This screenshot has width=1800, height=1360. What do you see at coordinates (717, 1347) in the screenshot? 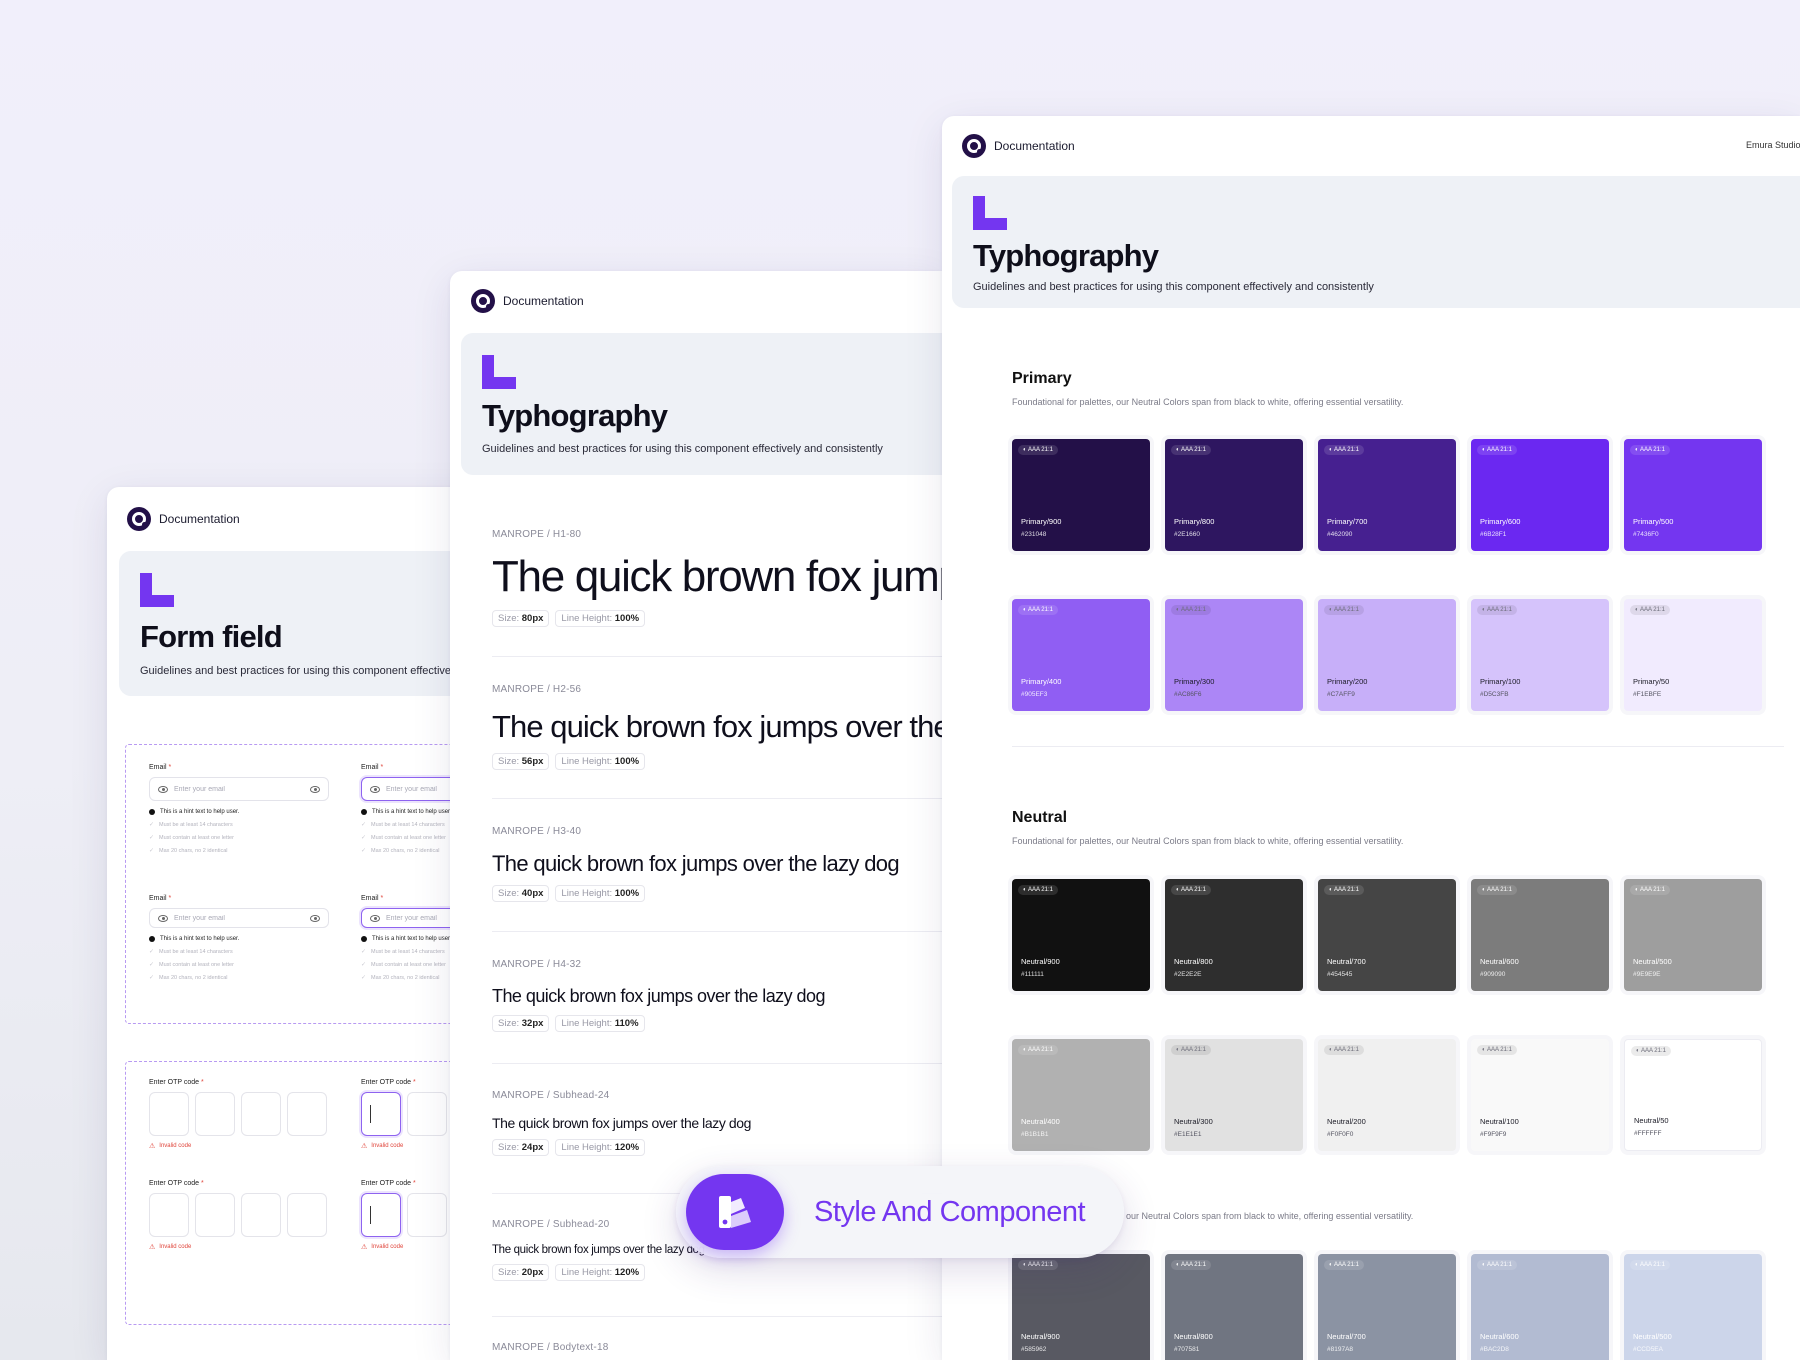
I see `type-style-block: MANROPE / Bodytext-18` at bounding box center [717, 1347].